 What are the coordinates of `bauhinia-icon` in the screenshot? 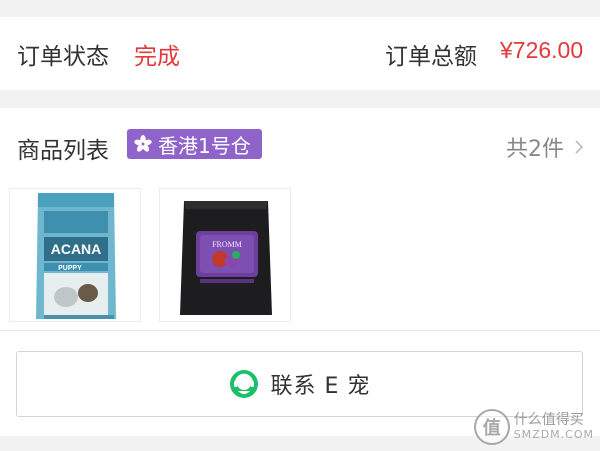 It's located at (143, 143).